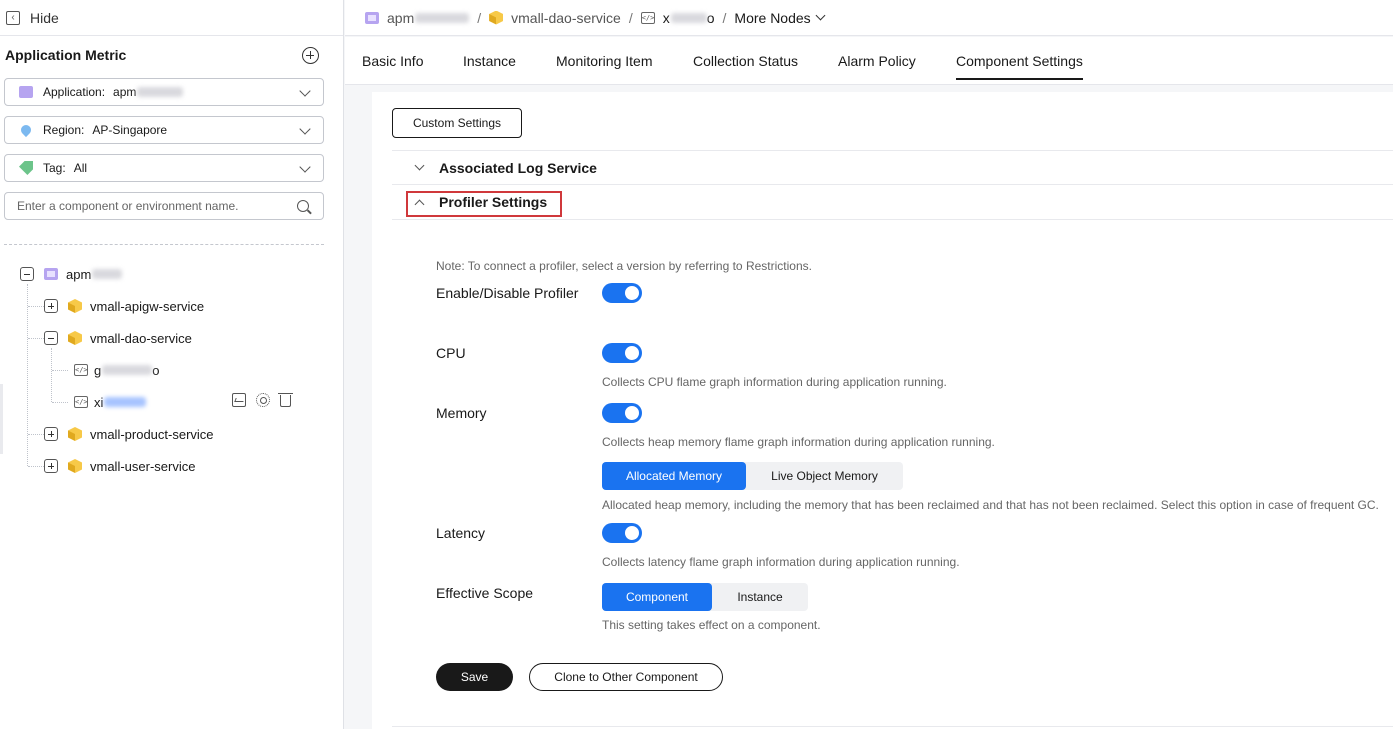 This screenshot has width=1393, height=729. Describe the element at coordinates (239, 400) in the screenshot. I see `monitor-icon` at that location.